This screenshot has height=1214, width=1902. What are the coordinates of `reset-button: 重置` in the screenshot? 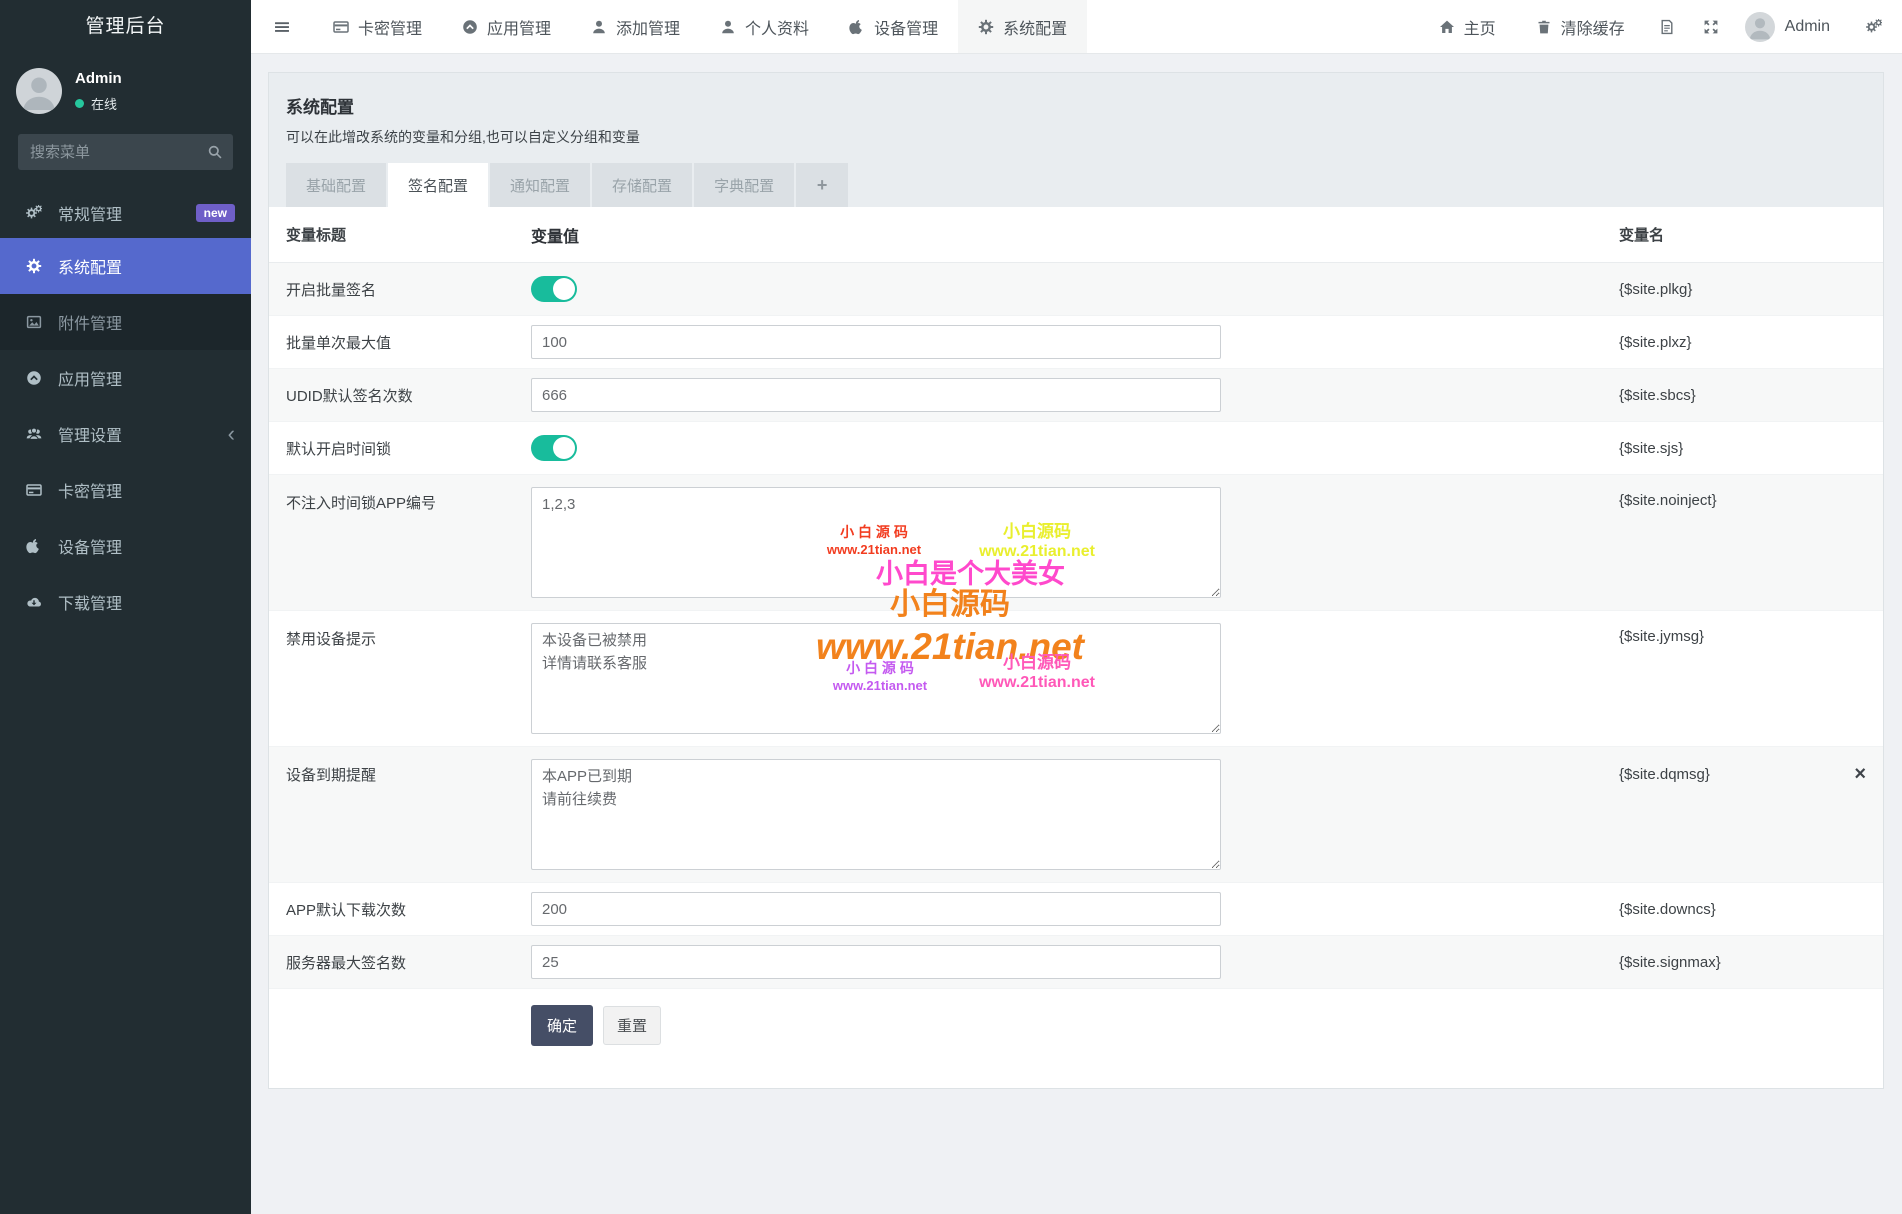 It's located at (632, 1025).